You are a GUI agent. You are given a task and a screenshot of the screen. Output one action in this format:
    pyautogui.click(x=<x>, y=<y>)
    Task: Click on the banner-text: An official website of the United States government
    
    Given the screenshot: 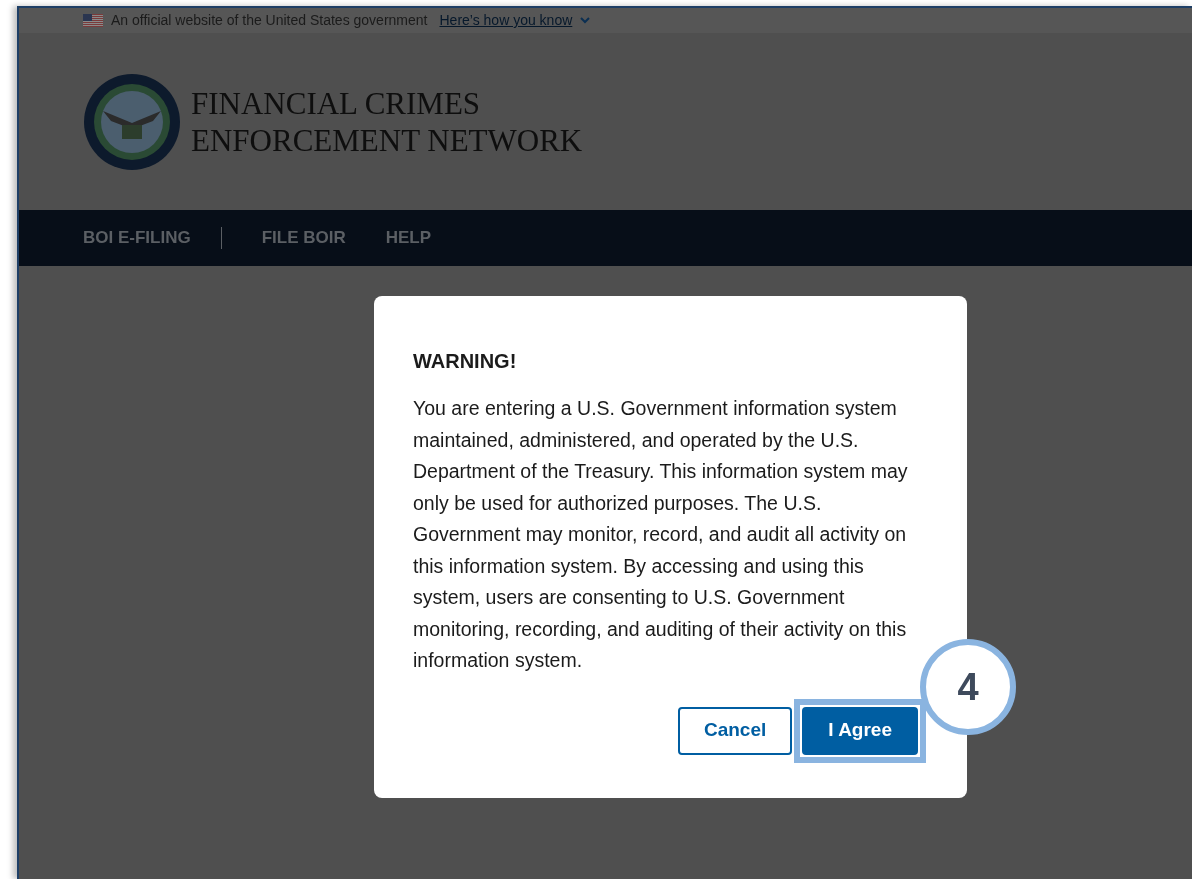 What is the action you would take?
    pyautogui.click(x=269, y=20)
    